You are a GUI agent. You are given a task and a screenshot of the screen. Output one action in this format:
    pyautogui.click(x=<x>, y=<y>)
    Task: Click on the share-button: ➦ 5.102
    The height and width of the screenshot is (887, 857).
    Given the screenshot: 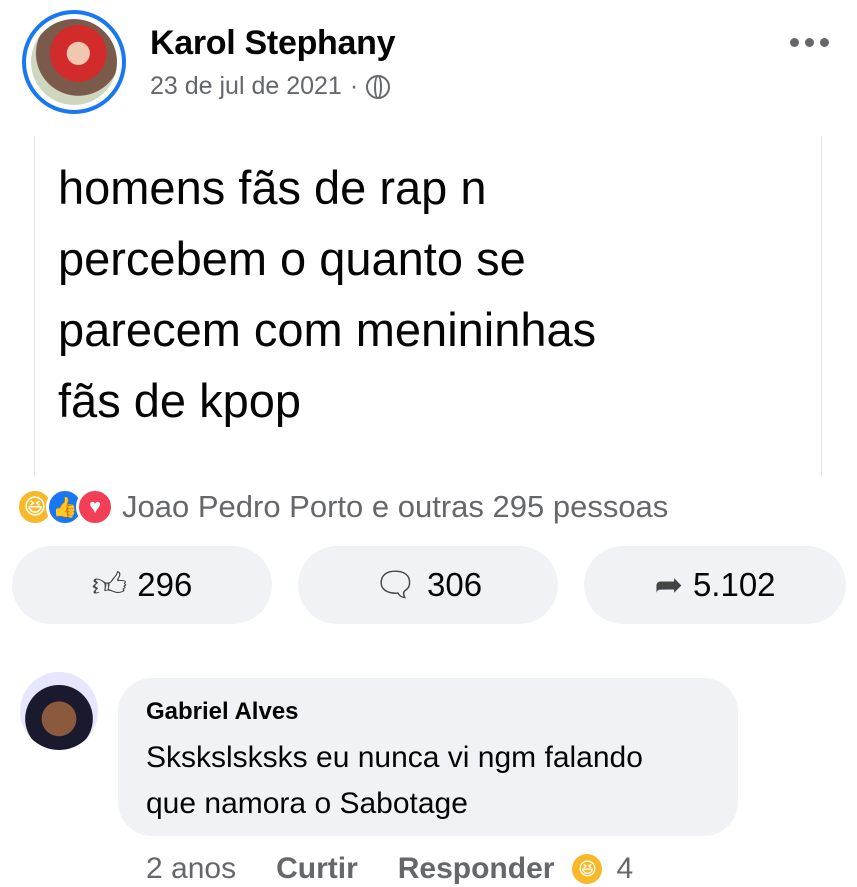 What is the action you would take?
    pyautogui.click(x=715, y=585)
    